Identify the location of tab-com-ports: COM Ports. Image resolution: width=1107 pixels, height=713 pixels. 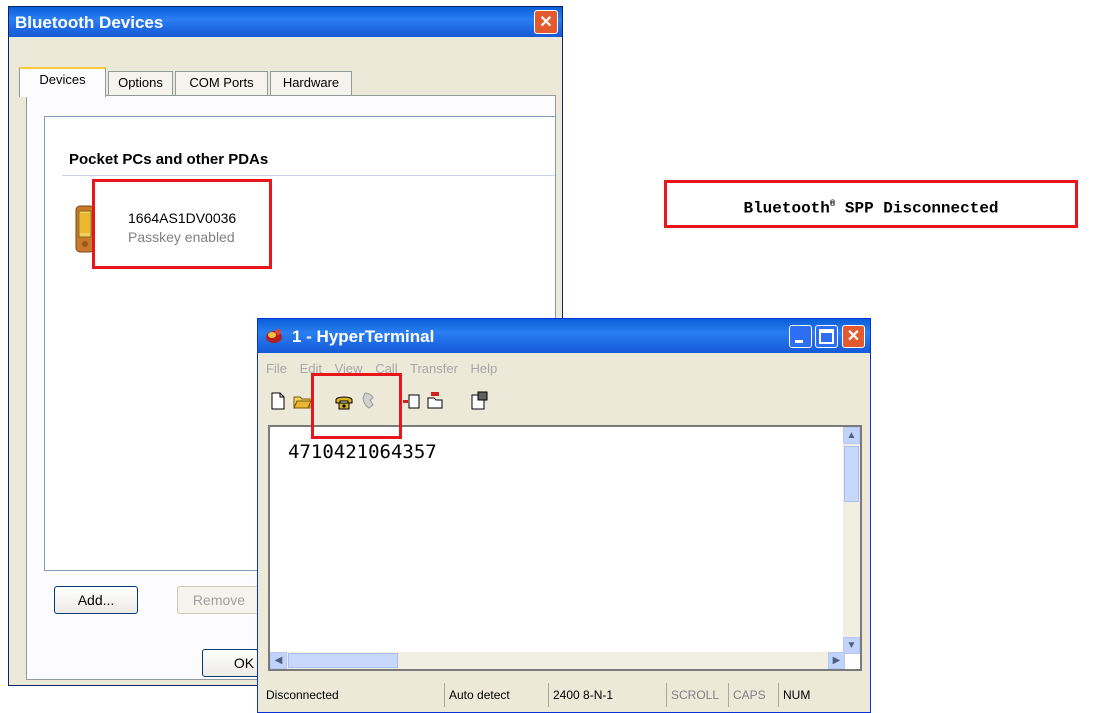
(221, 83).